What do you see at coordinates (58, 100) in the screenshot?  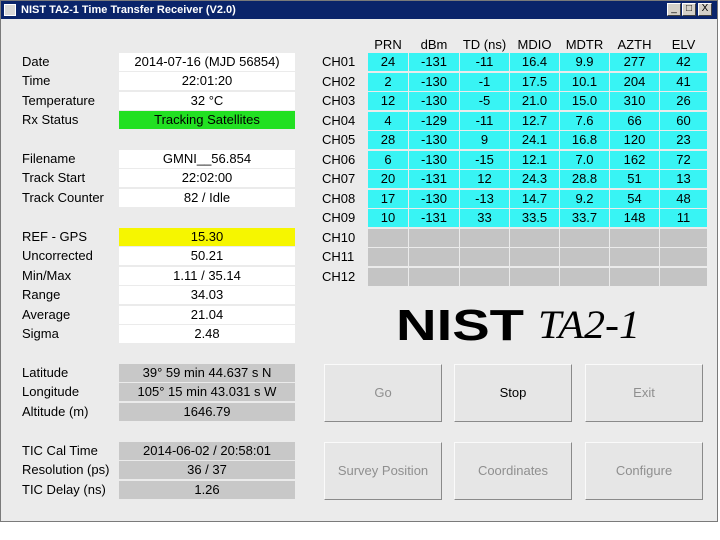 I see `temperature-label: Temperature` at bounding box center [58, 100].